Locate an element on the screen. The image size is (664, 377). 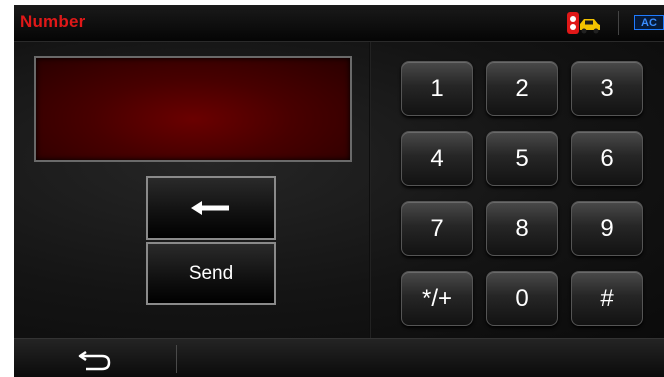
left-arrow-icon is located at coordinates (210, 208).